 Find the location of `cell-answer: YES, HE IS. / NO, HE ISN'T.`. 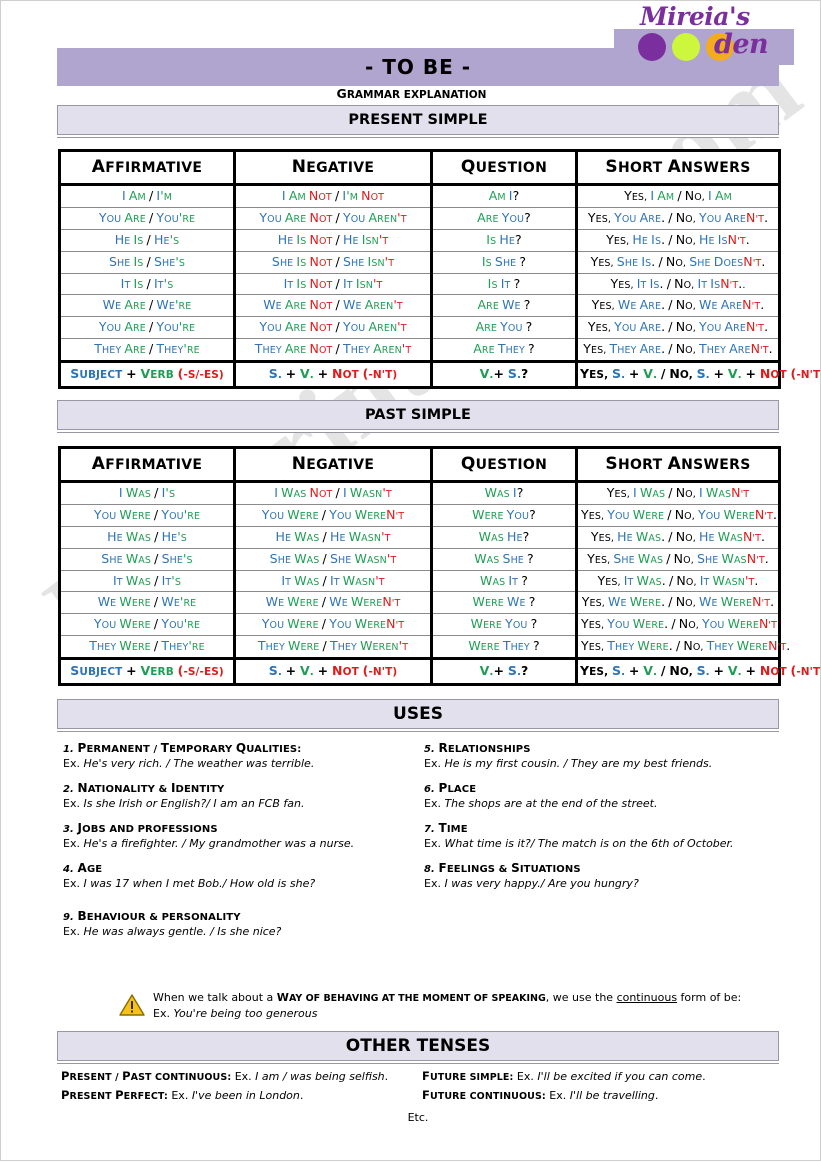

cell-answer: YES, HE IS. / NO, HE ISN'T. is located at coordinates (678, 240).